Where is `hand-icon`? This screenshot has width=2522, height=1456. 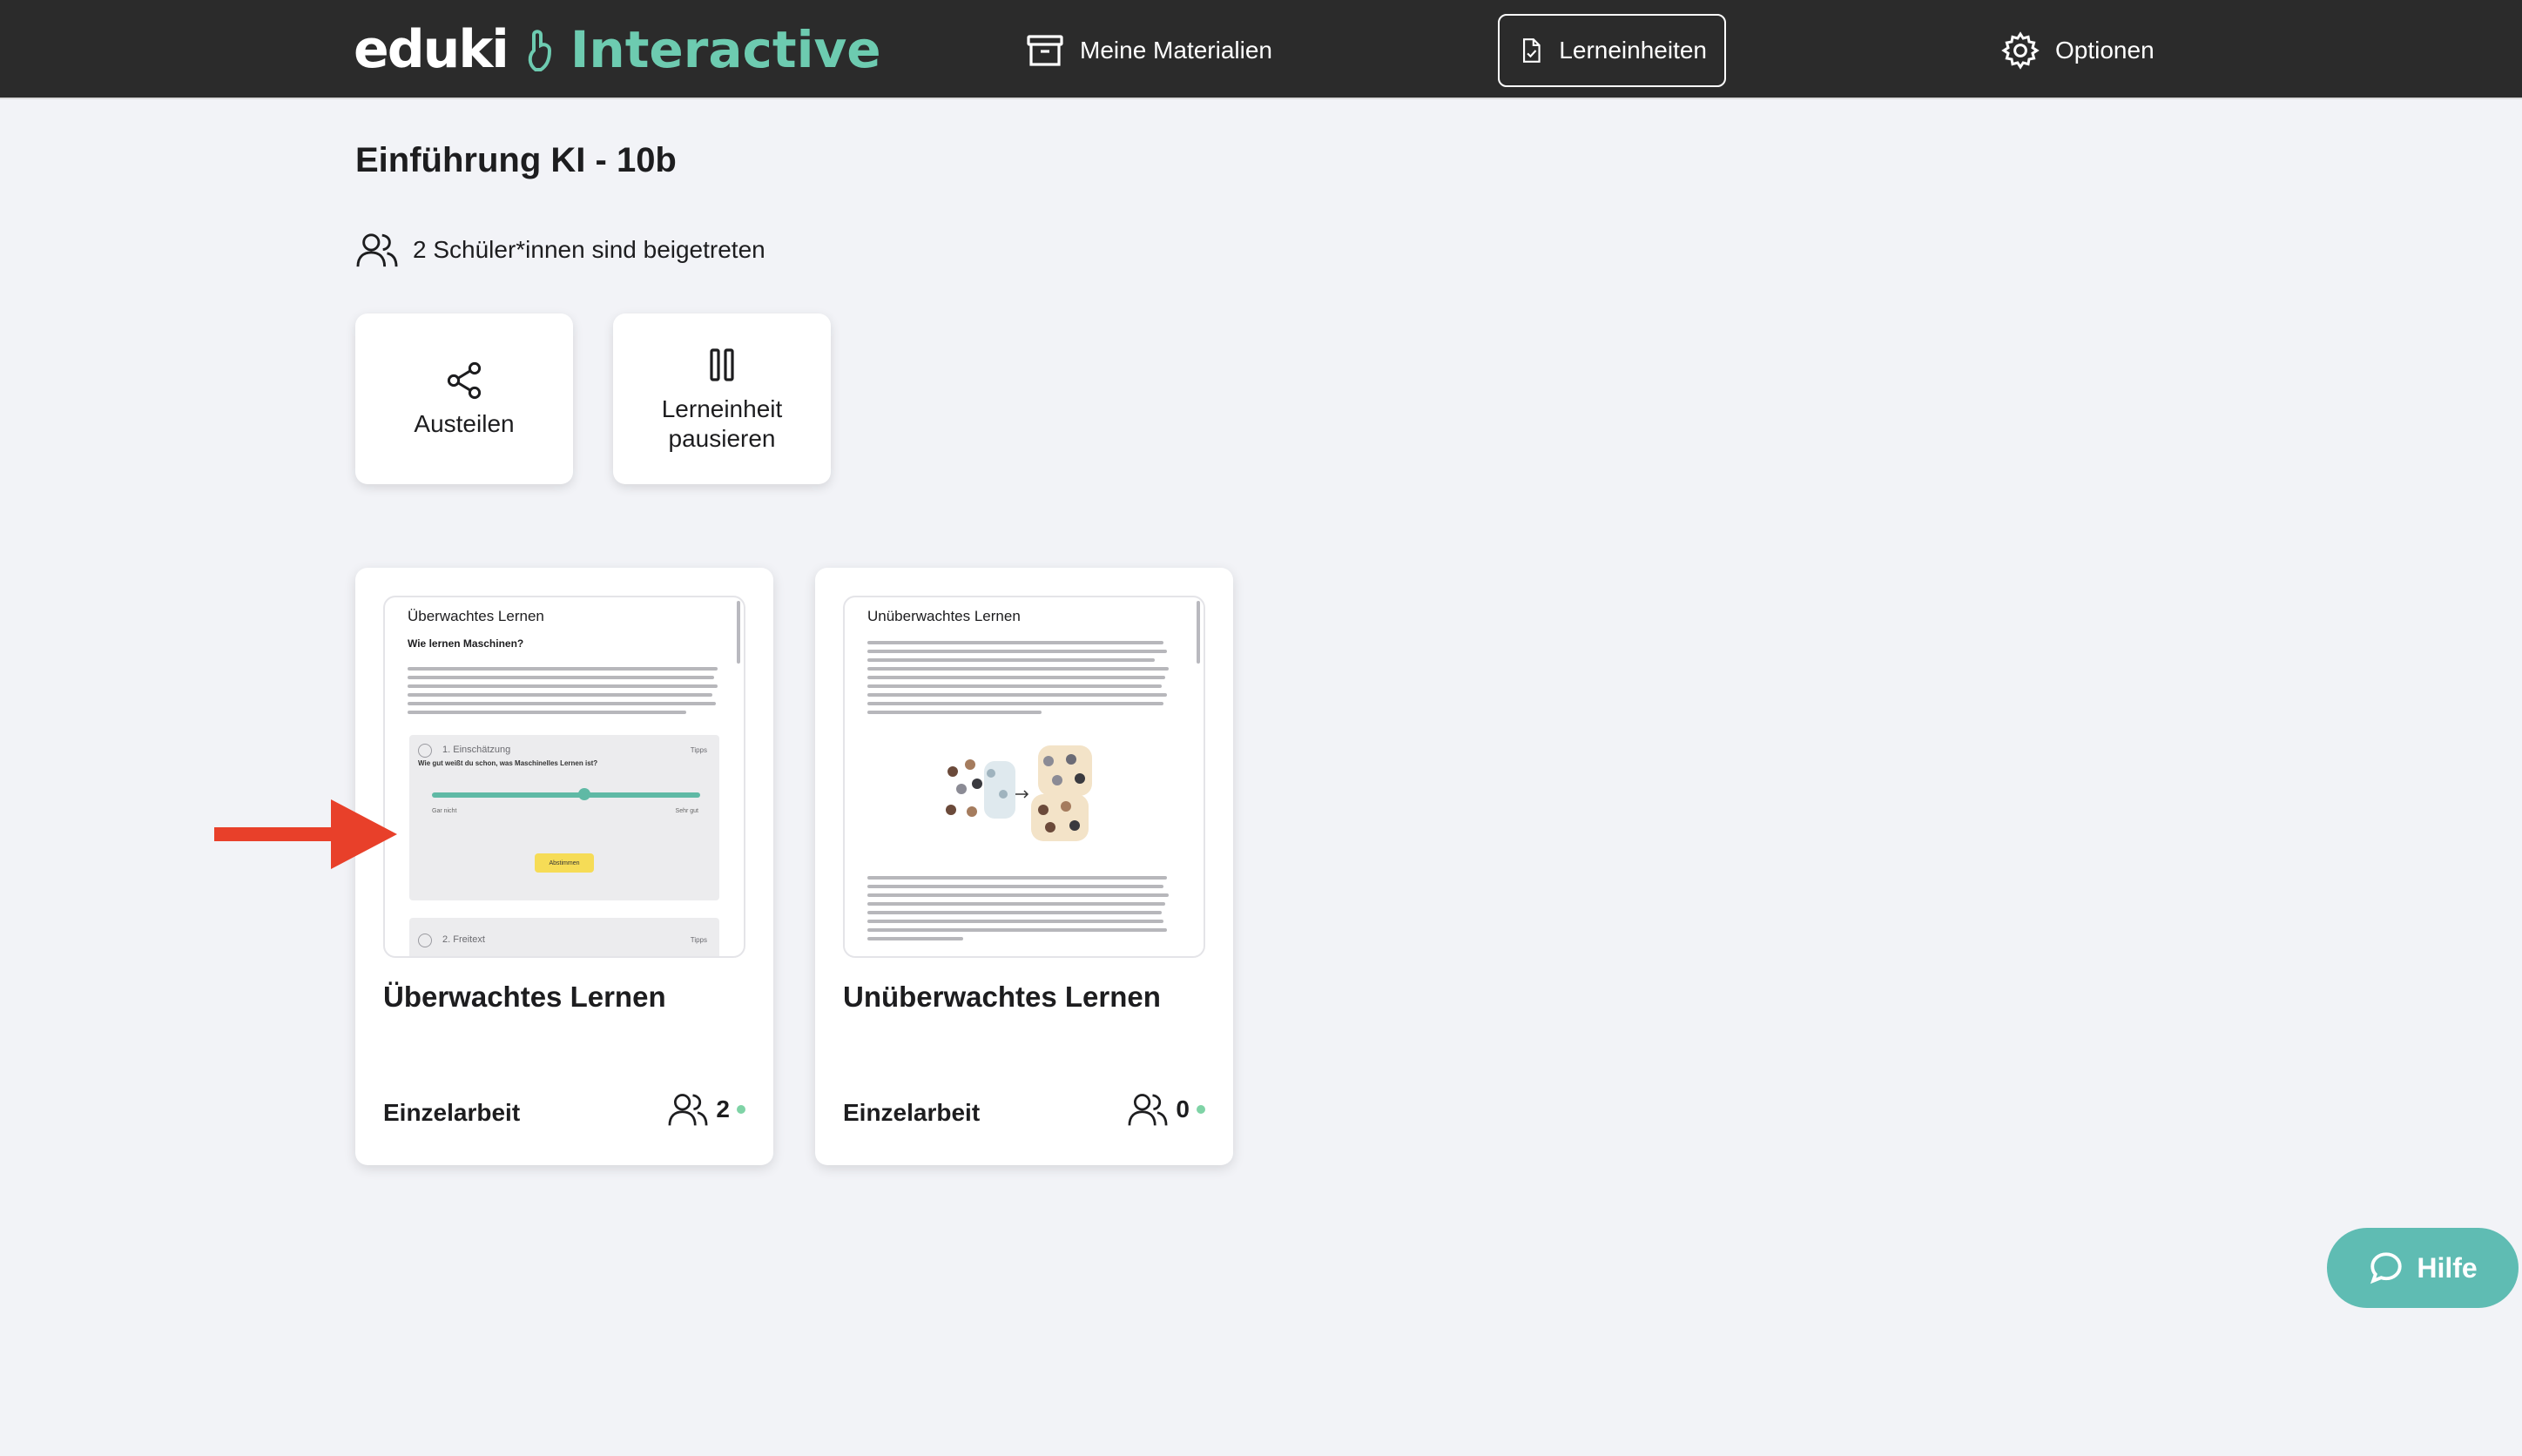
hand-icon is located at coordinates (539, 50).